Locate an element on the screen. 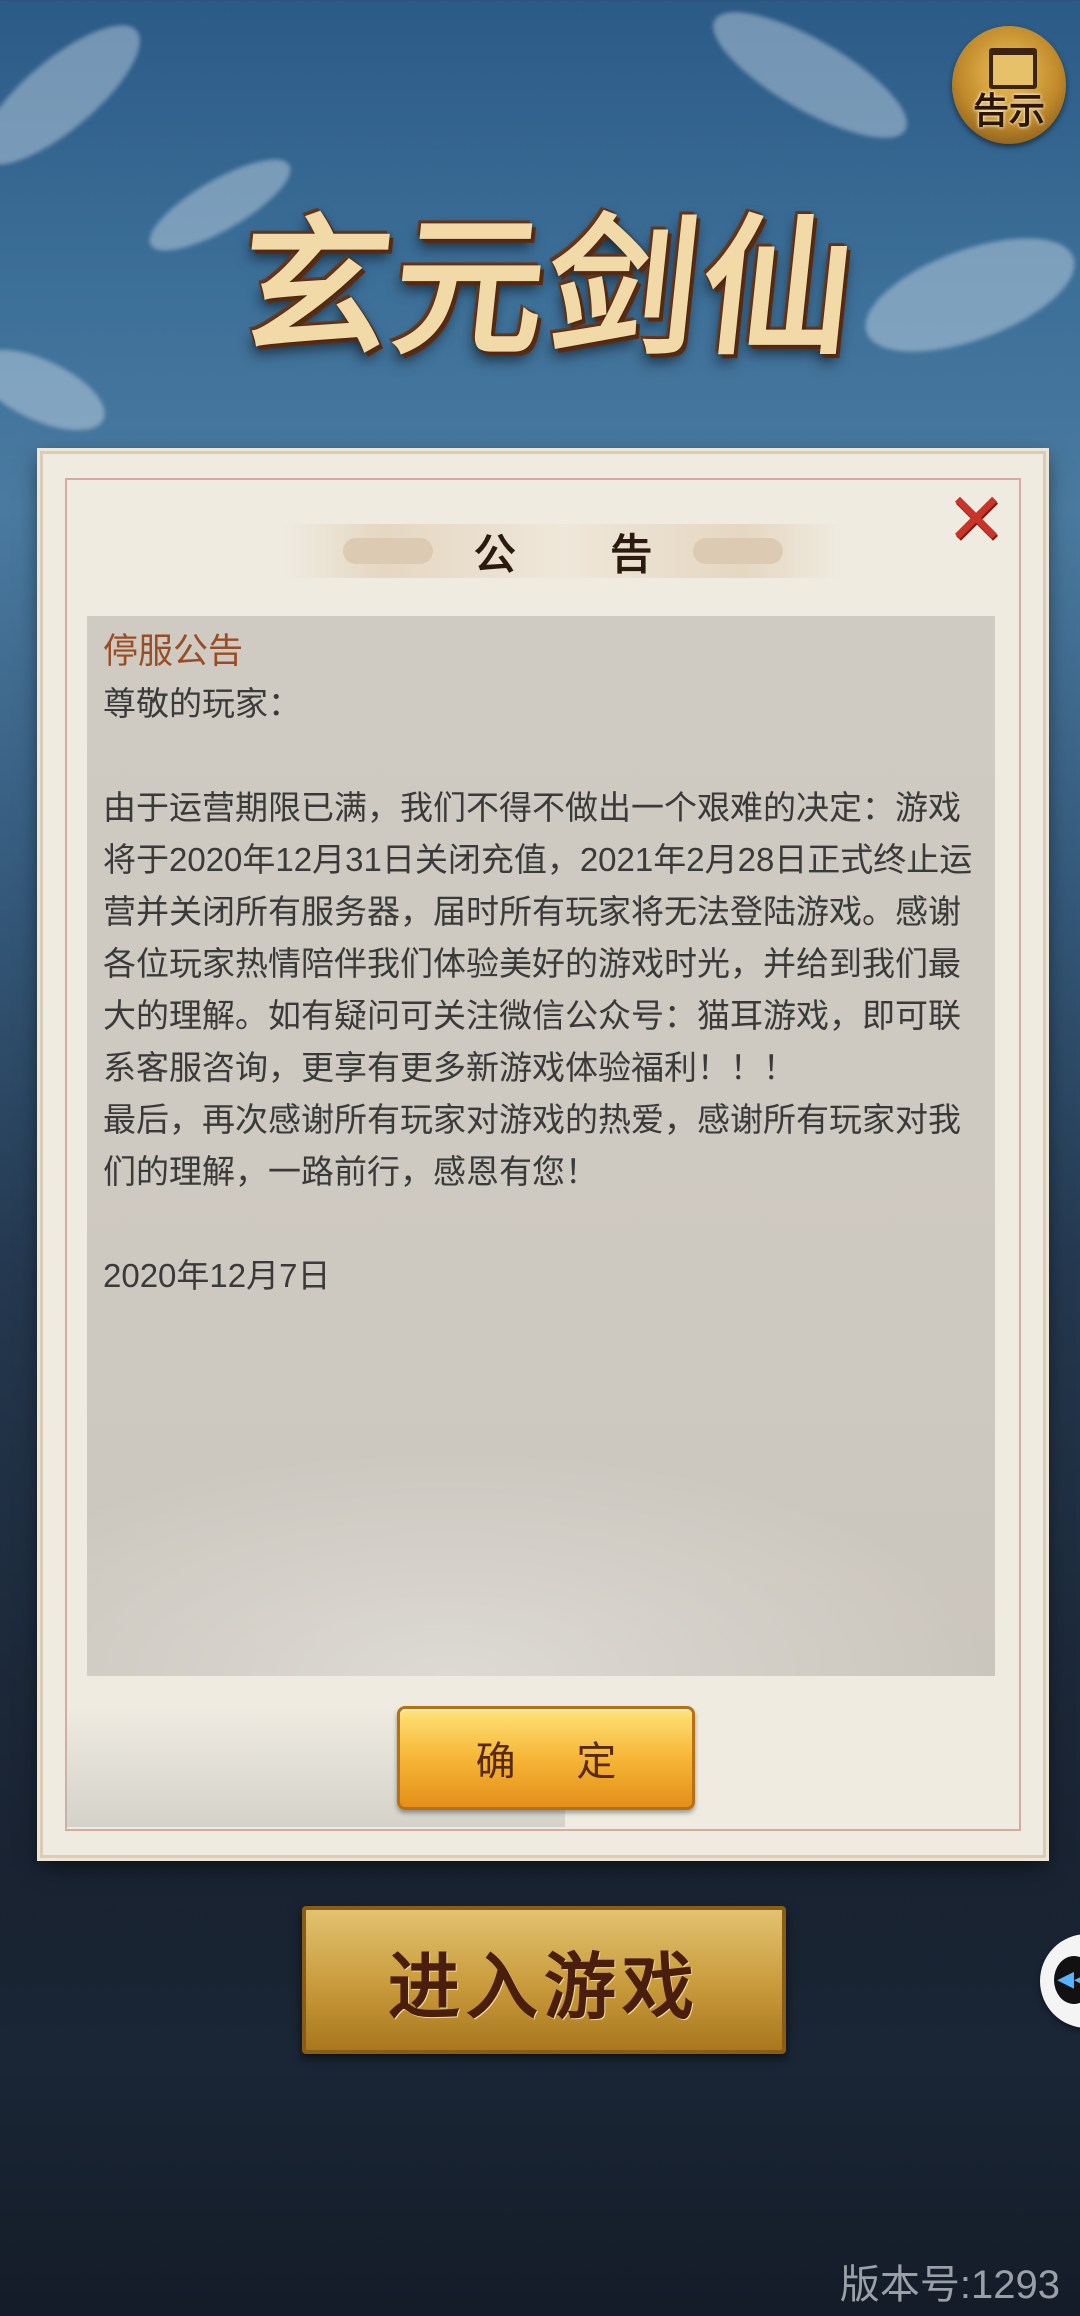 Image resolution: width=1080 pixels, height=2316 pixels. confirm-button: 确 定 is located at coordinates (546, 1758).